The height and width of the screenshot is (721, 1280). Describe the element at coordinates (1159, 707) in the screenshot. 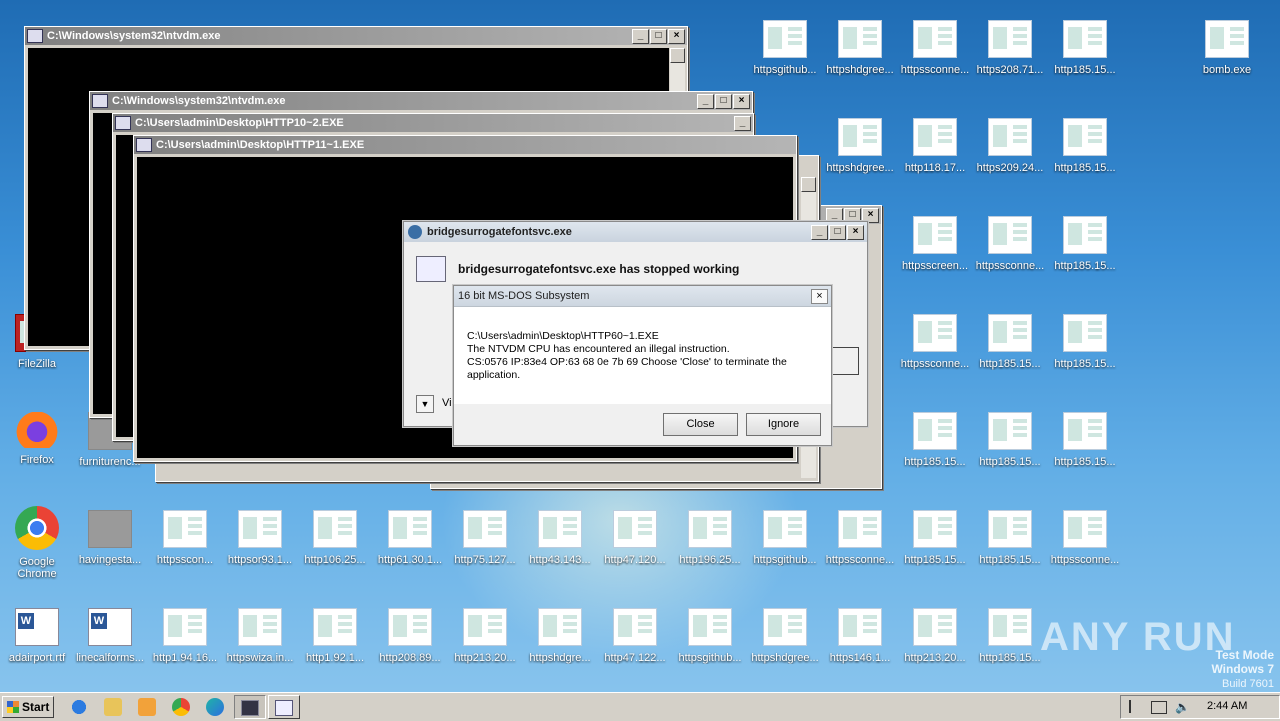

I see `network-icon` at that location.